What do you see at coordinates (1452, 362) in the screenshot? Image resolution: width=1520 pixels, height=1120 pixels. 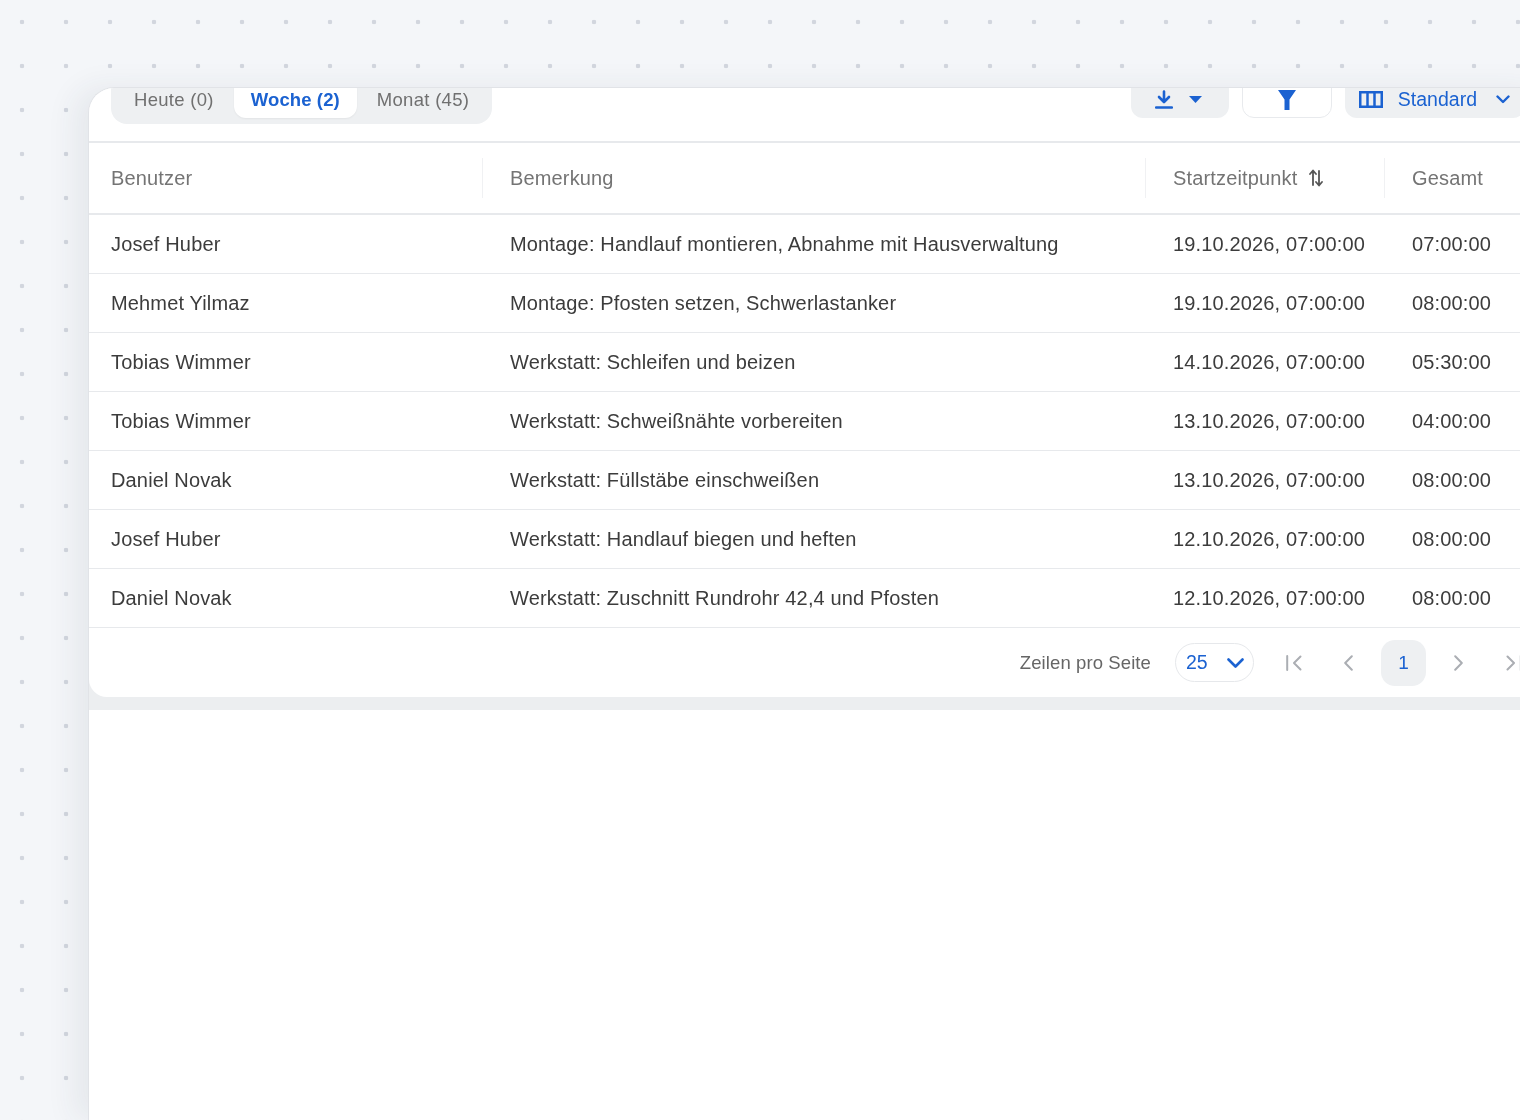 I see `table-cell-text: 05:30:00` at bounding box center [1452, 362].